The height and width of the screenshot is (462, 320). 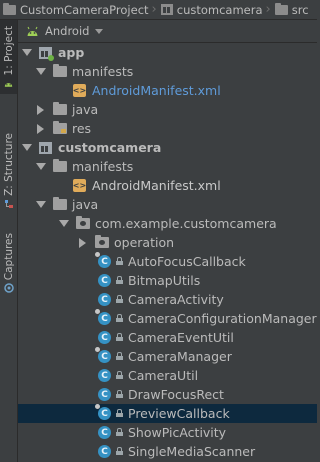 What do you see at coordinates (167, 337) in the screenshot?
I see `tree-class-row: C CameraEventUtil` at bounding box center [167, 337].